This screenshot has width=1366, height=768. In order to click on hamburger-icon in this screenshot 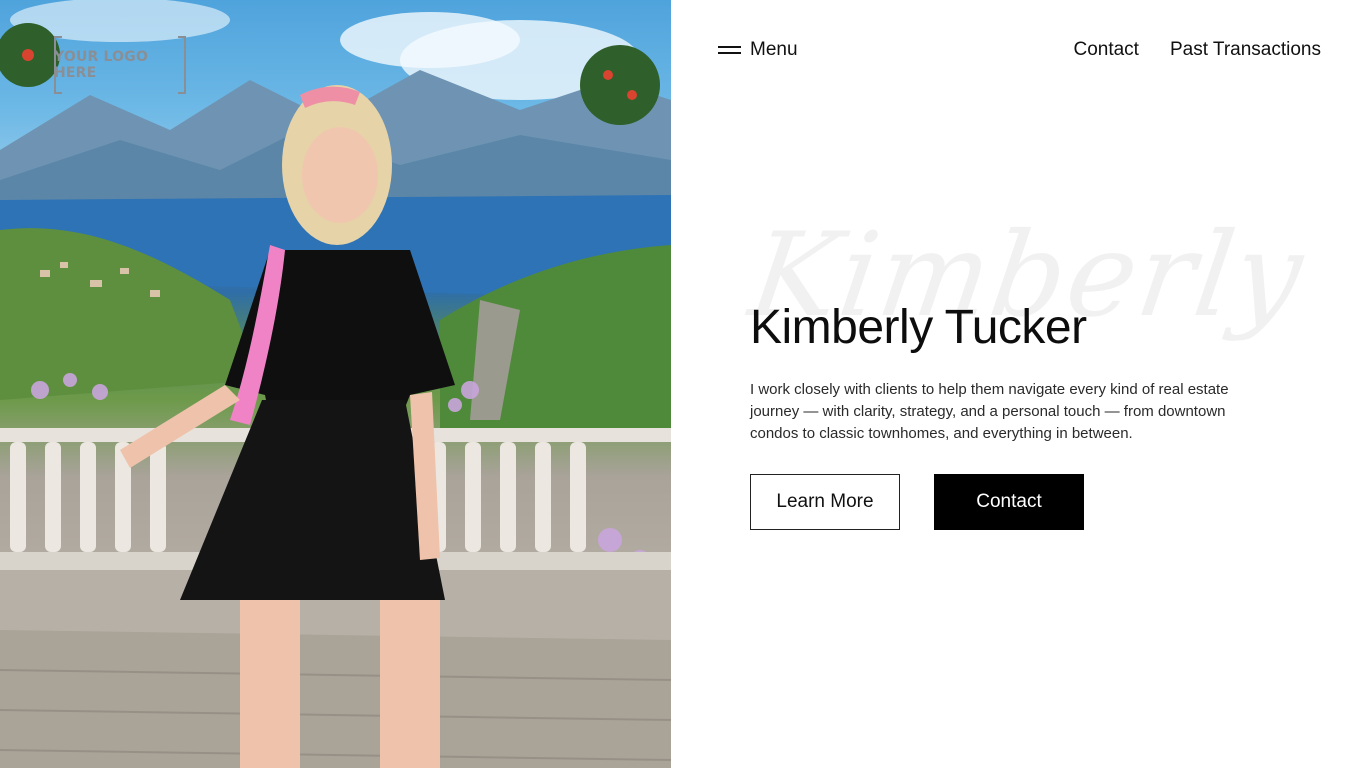, I will do `click(729, 50)`.